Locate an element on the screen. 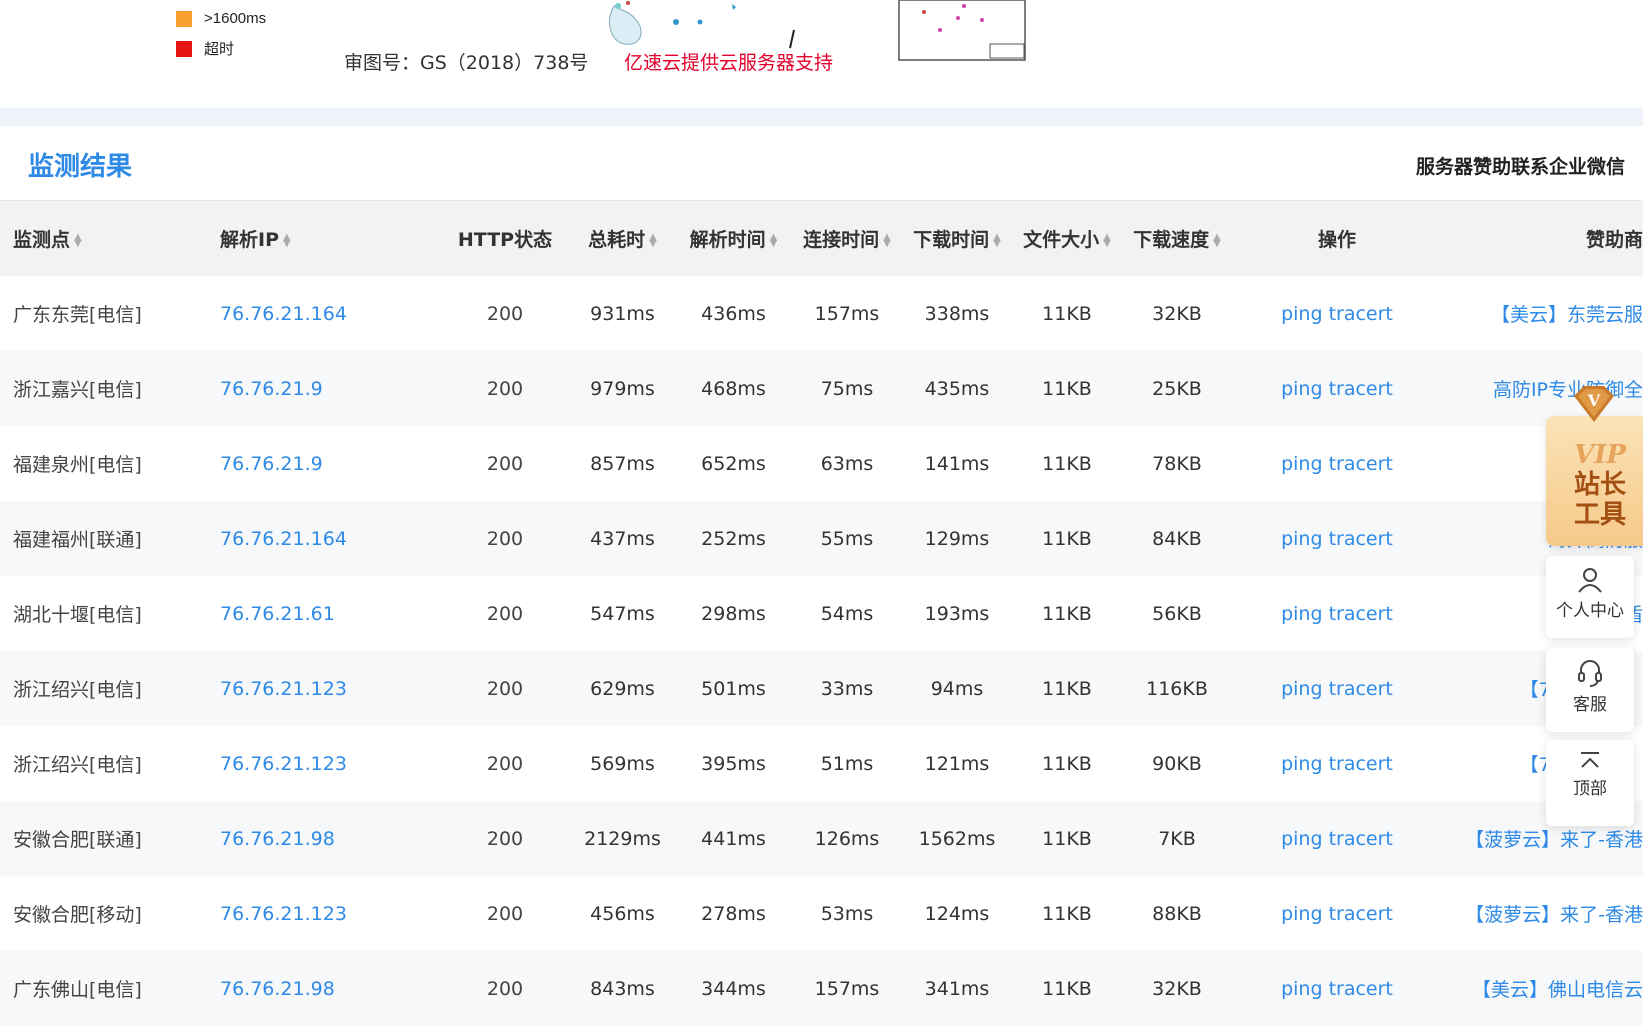 The width and height of the screenshot is (1643, 1026). section-divider is located at coordinates (821, 117).